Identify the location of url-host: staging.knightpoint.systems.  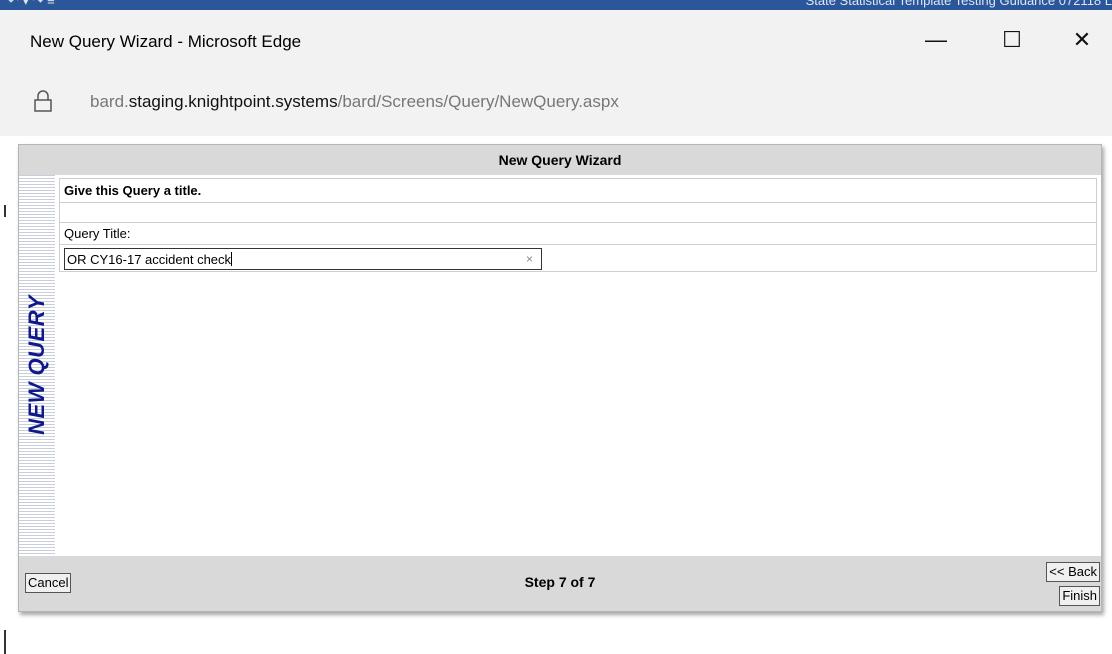
(233, 101).